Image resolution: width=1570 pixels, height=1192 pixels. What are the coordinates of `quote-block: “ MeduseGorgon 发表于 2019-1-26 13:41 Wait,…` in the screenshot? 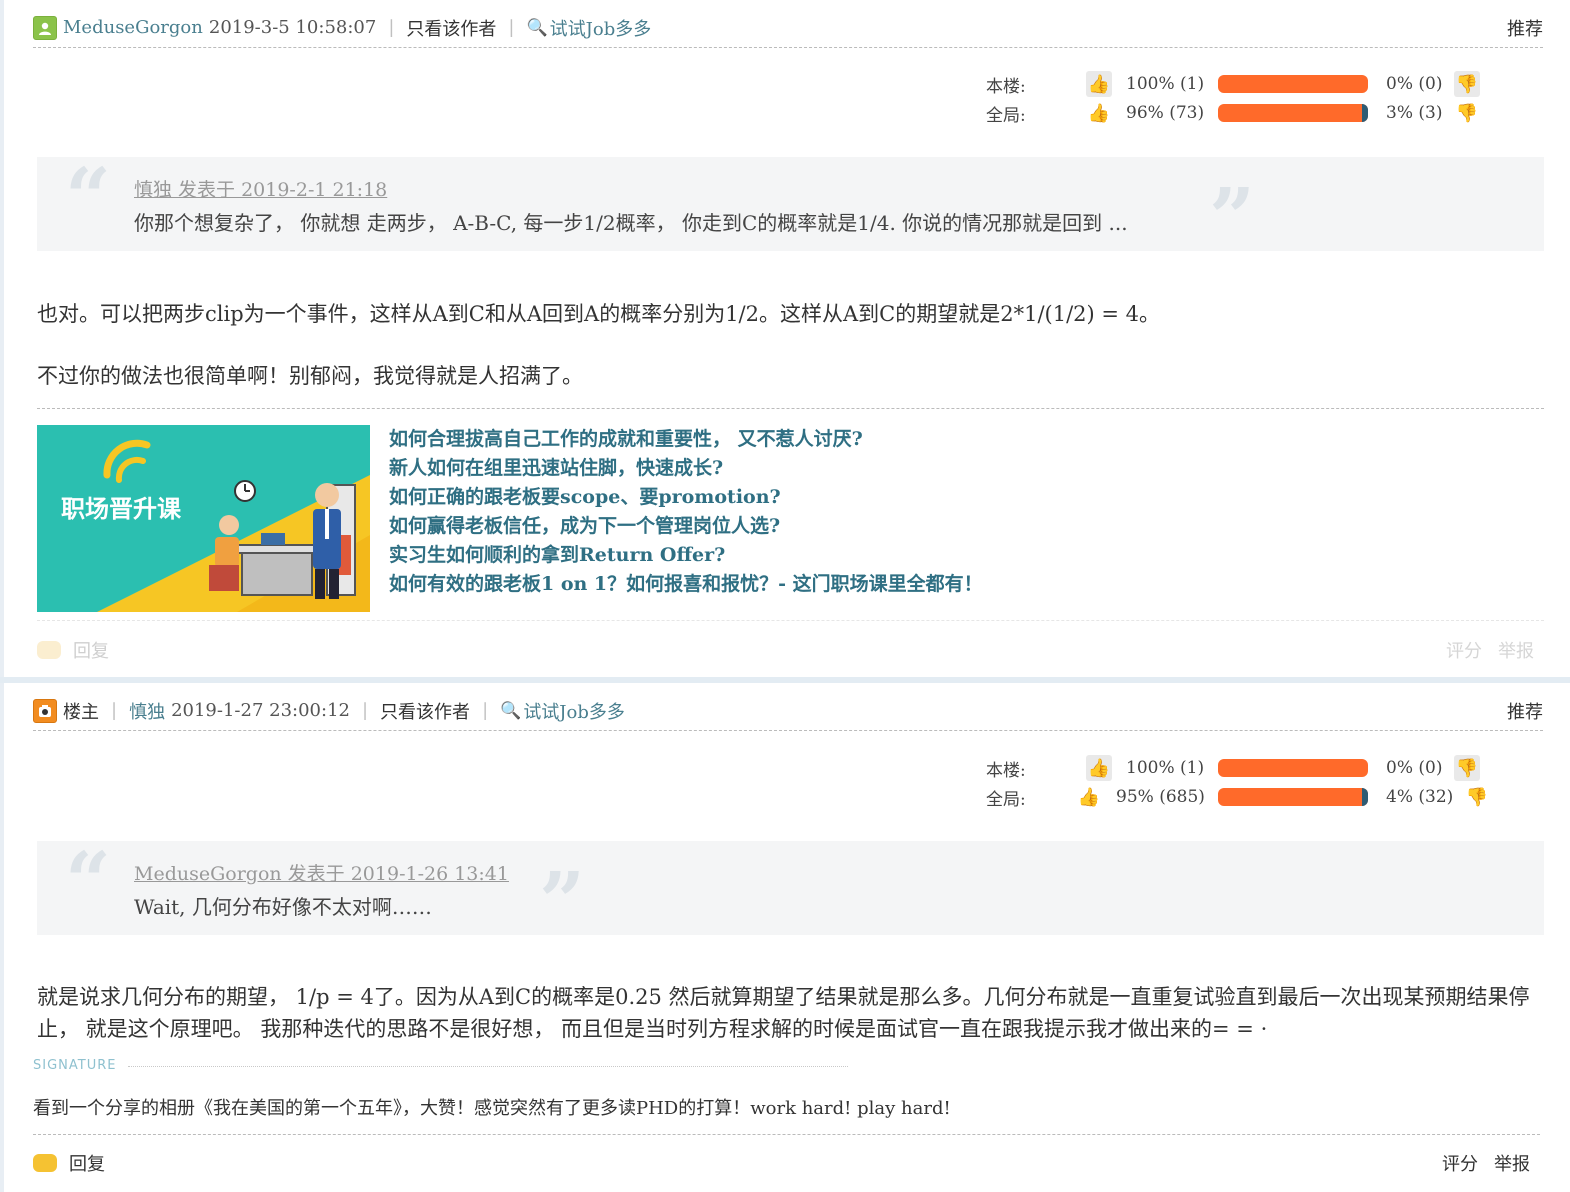 It's located at (790, 887).